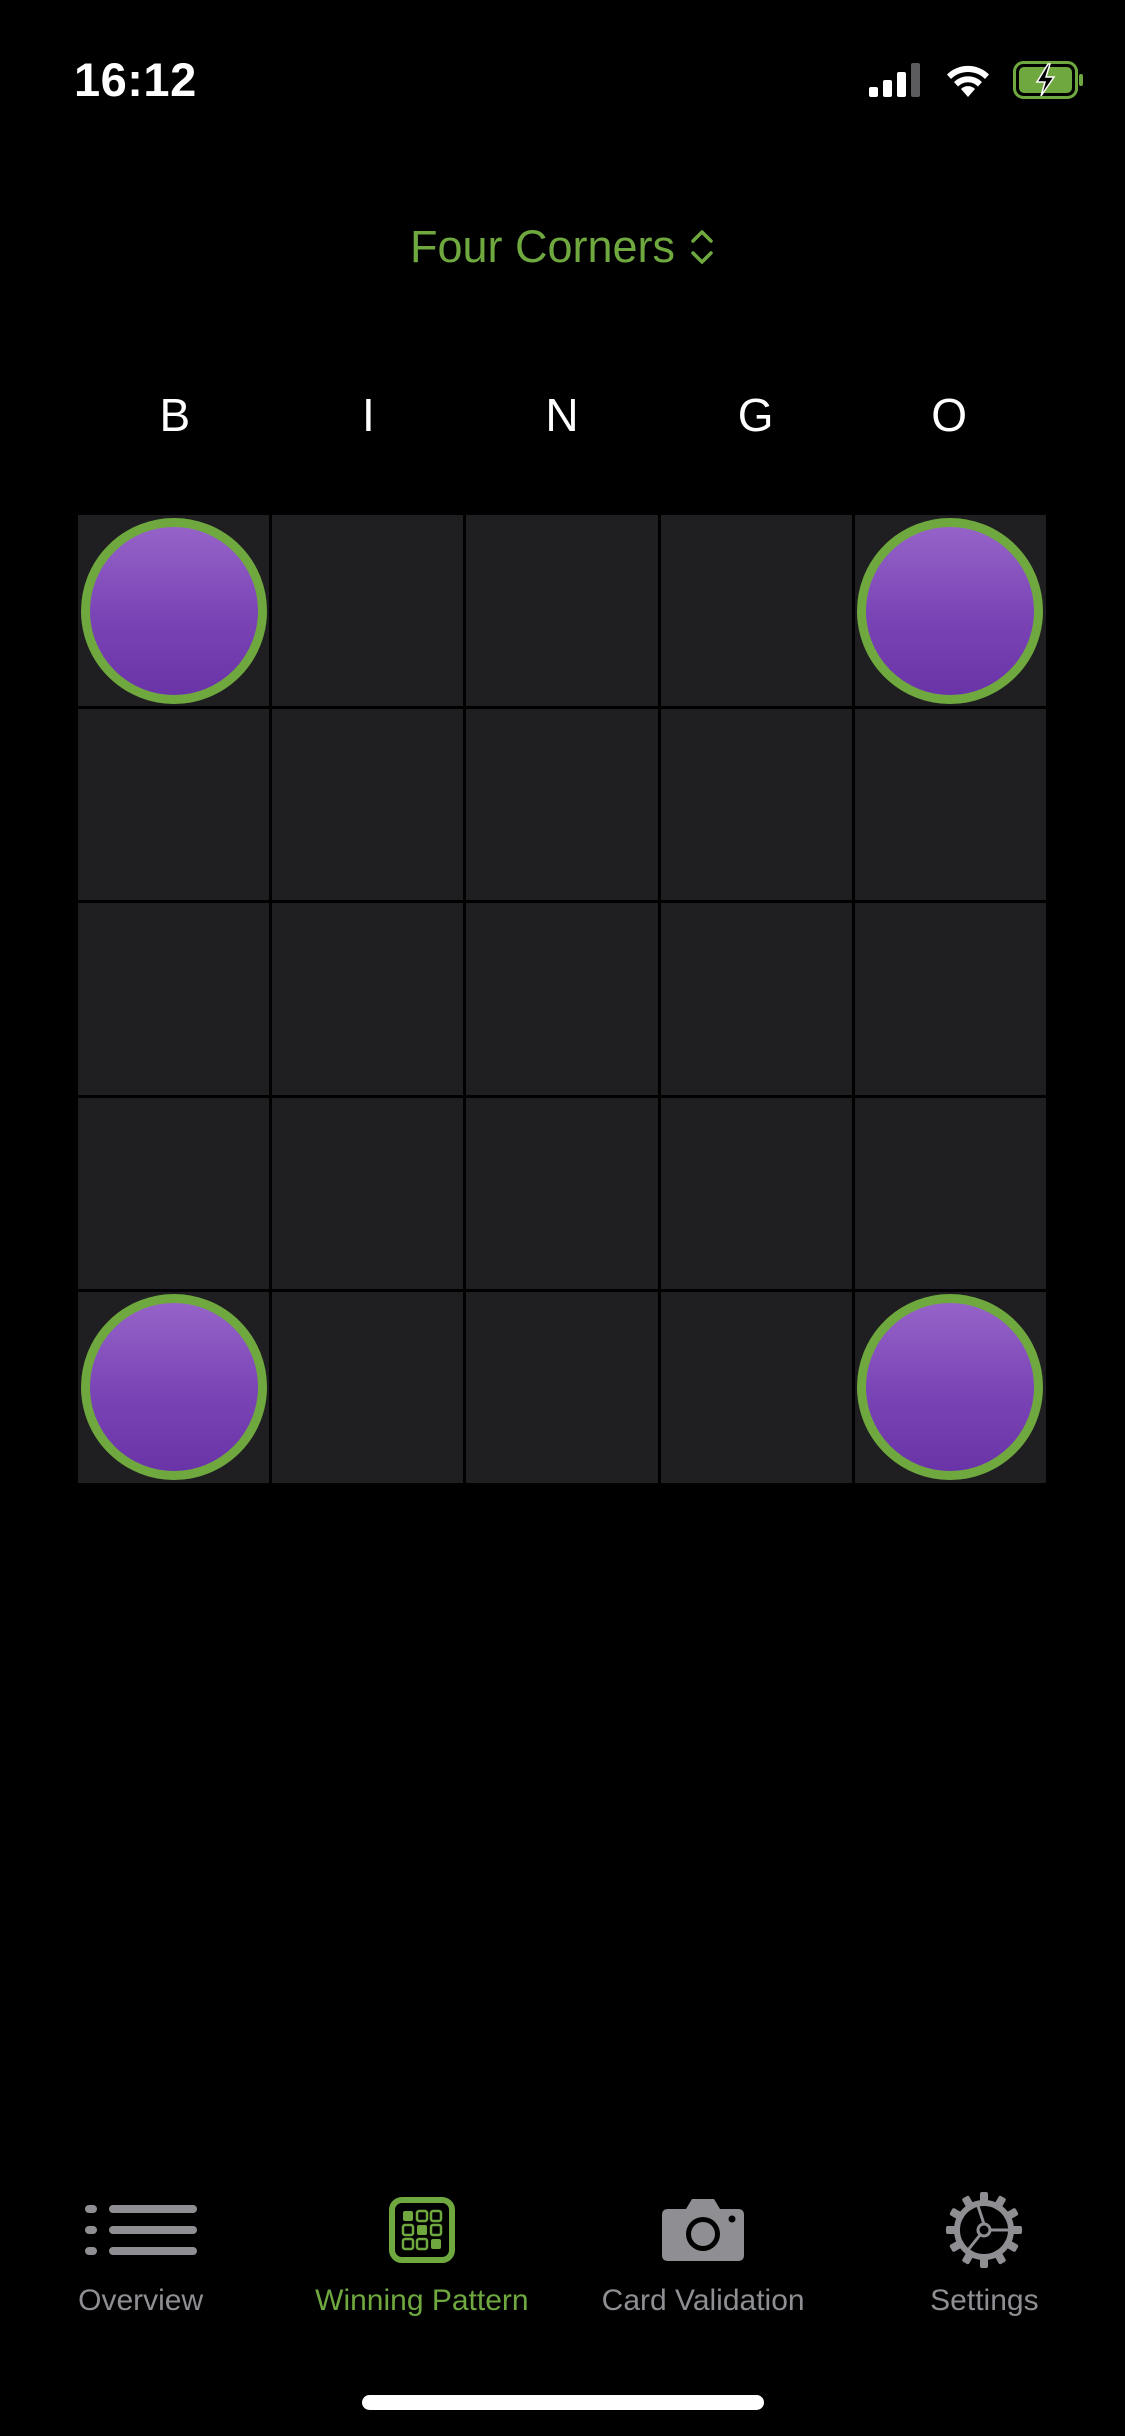 Image resolution: width=1125 pixels, height=2436 pixels. I want to click on wifi-icon, so click(968, 81).